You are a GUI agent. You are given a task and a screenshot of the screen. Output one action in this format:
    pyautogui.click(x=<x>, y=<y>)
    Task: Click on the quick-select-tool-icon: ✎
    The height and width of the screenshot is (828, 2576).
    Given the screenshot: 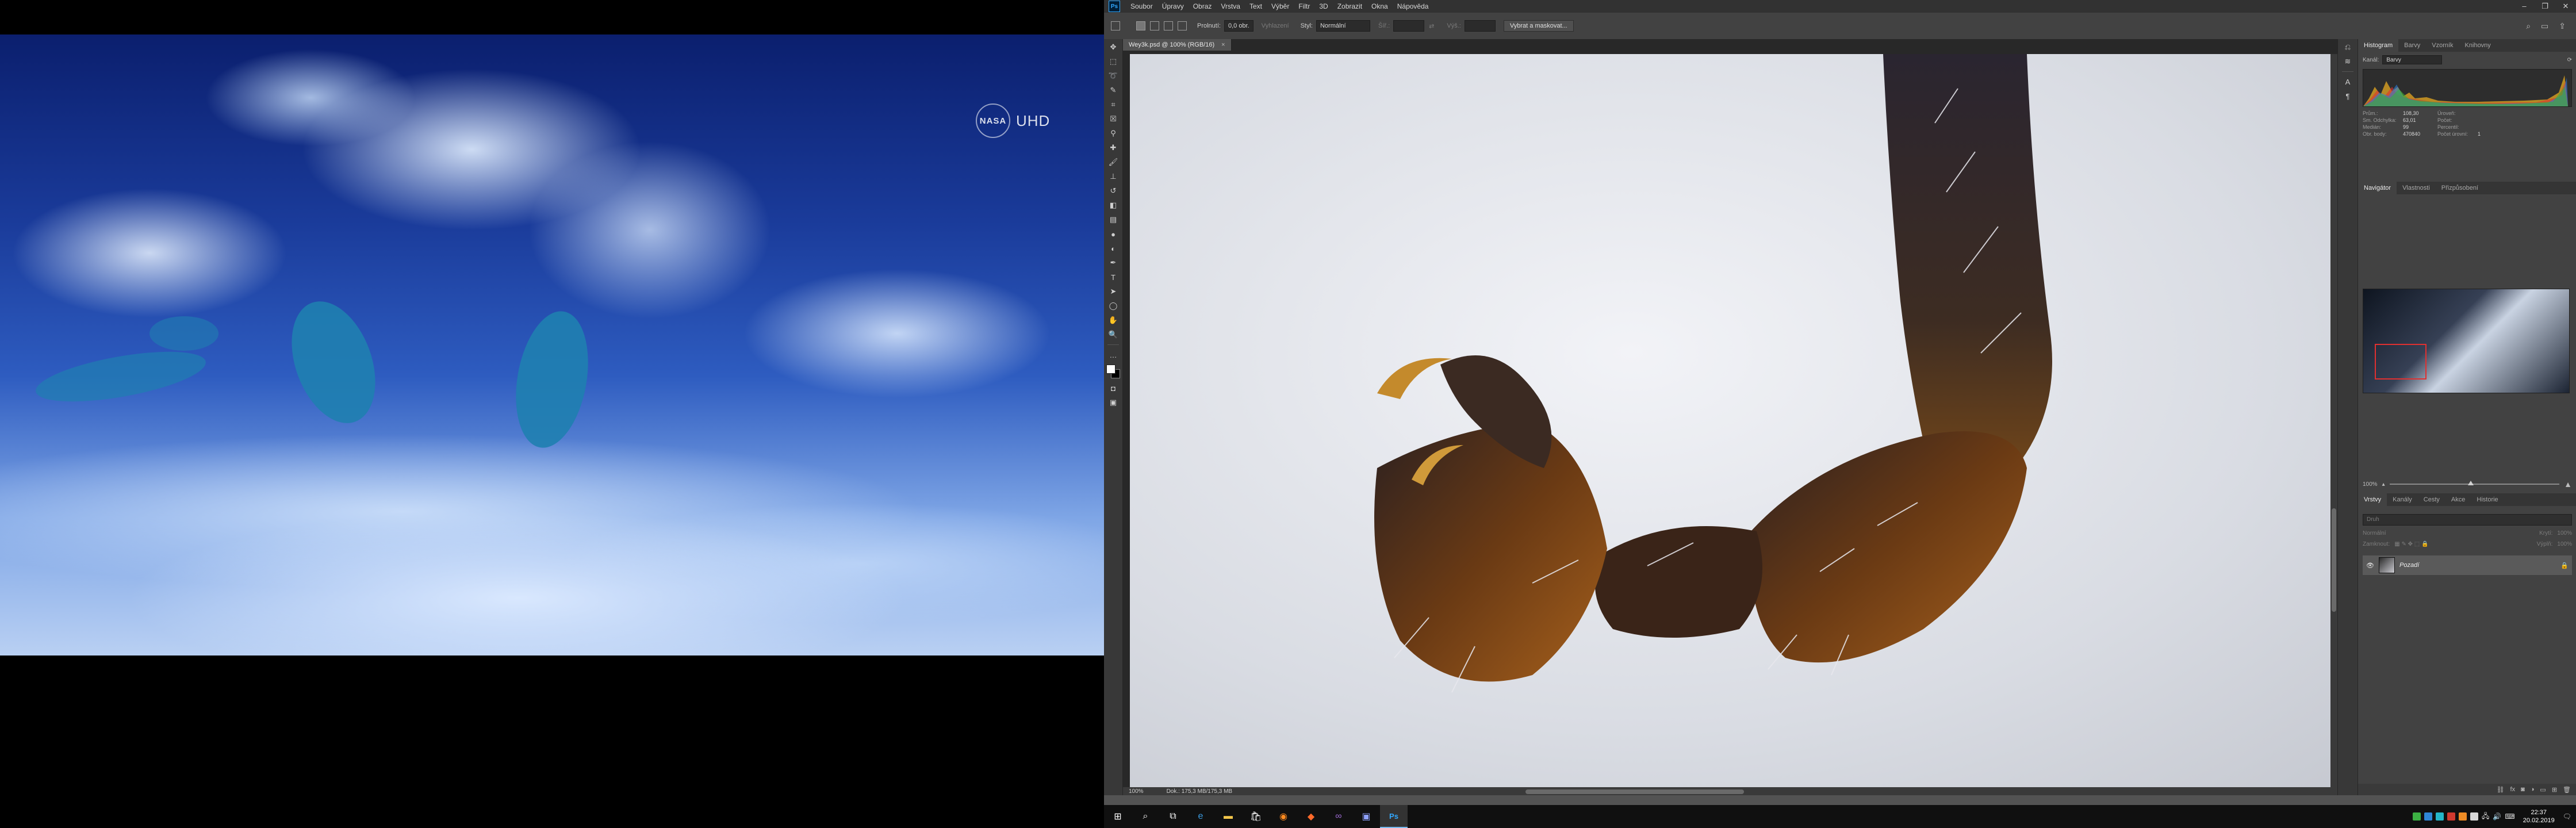 What is the action you would take?
    pyautogui.click(x=1113, y=90)
    